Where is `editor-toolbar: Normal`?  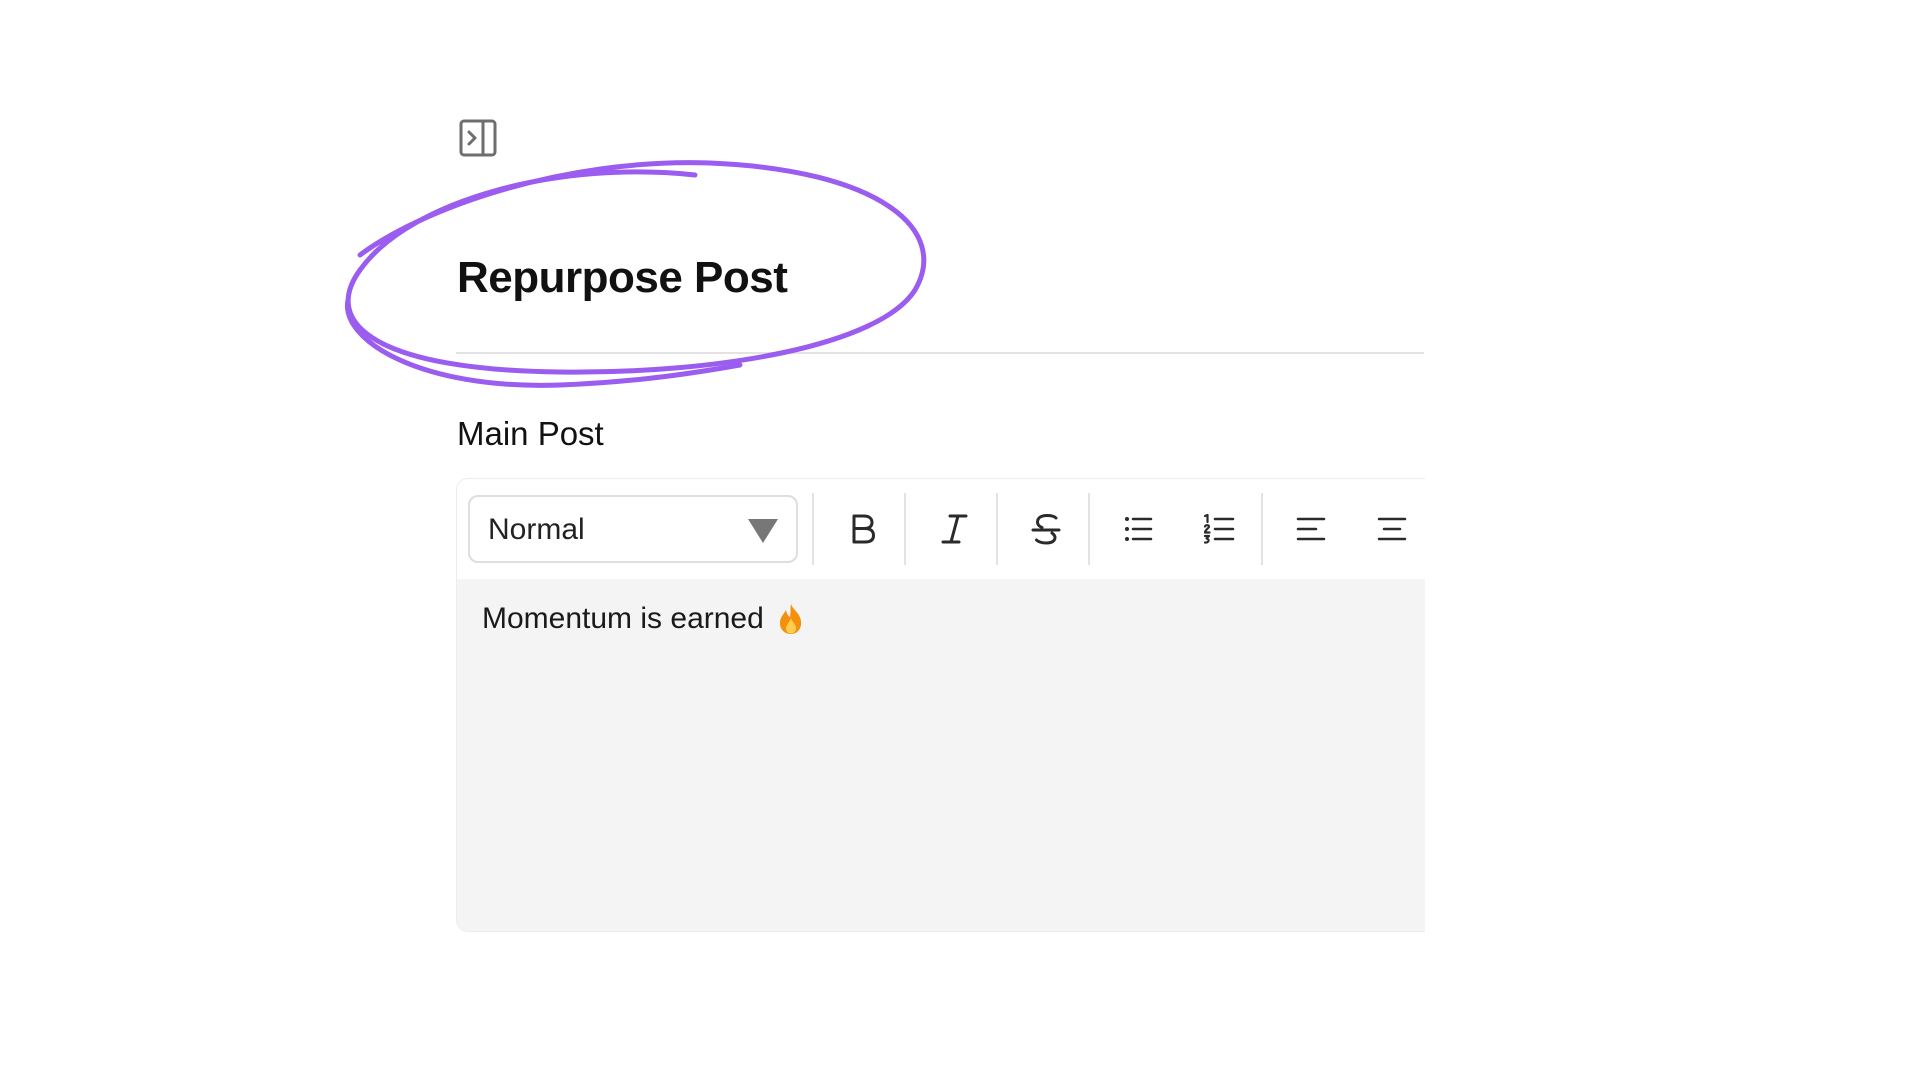
editor-toolbar: Normal is located at coordinates (941, 529).